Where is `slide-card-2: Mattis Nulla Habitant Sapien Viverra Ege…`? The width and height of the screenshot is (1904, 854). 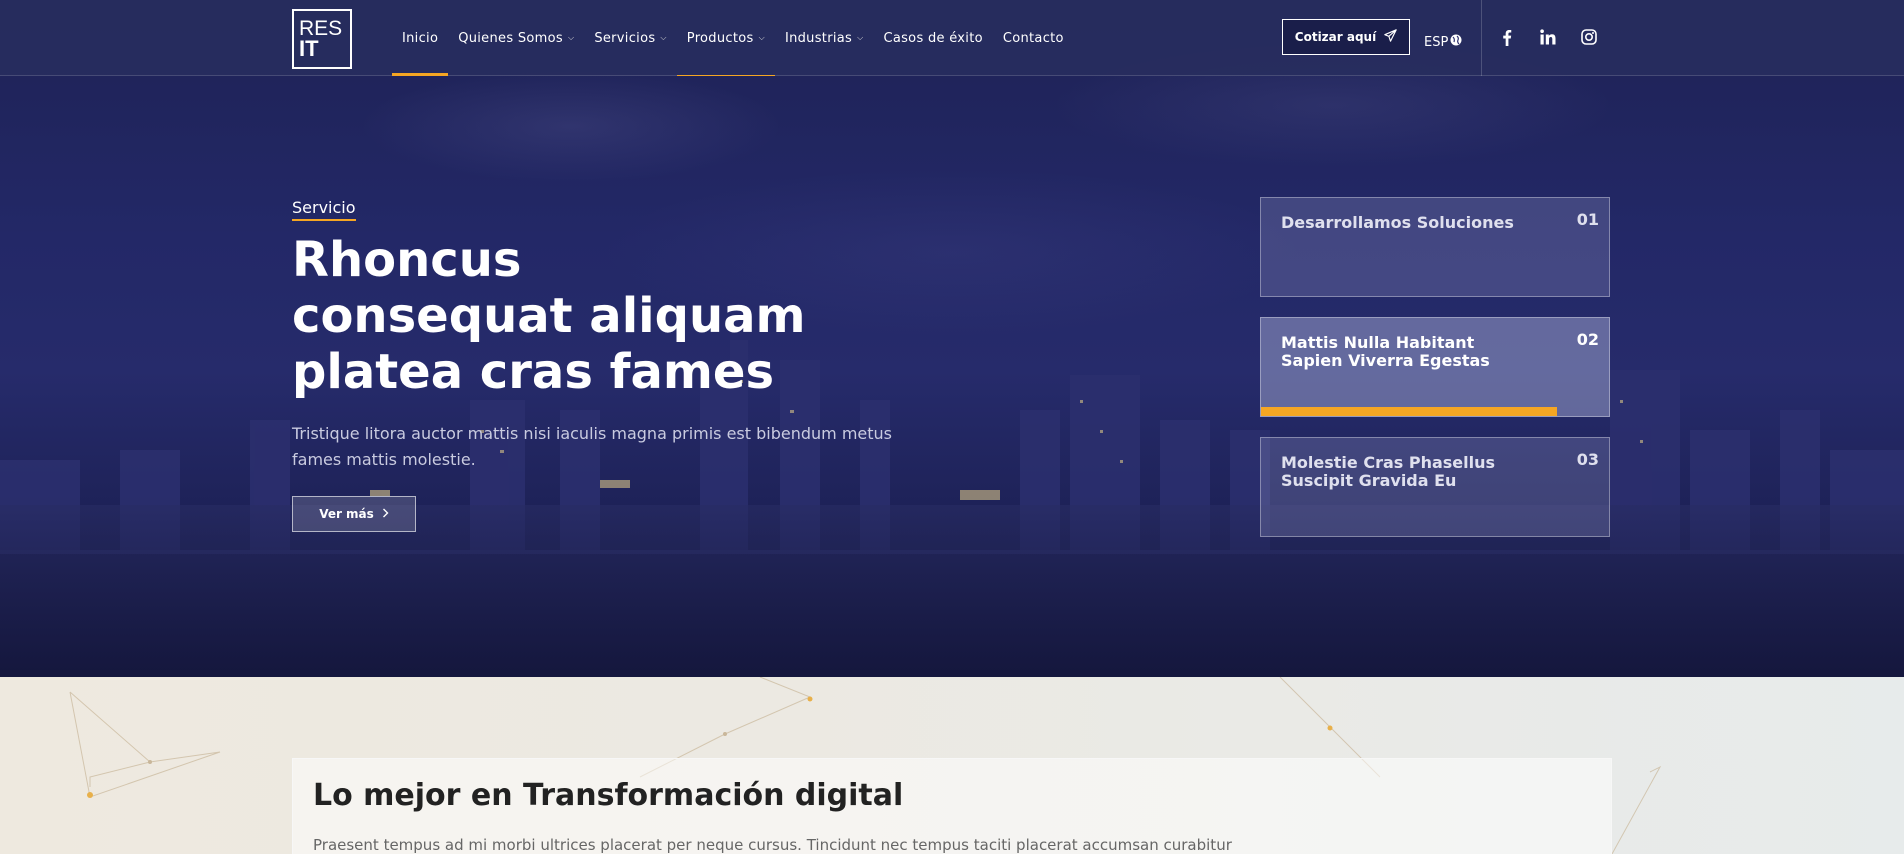
slide-card-2: Mattis Nulla Habitant Sapien Viverra Ege… is located at coordinates (1435, 367).